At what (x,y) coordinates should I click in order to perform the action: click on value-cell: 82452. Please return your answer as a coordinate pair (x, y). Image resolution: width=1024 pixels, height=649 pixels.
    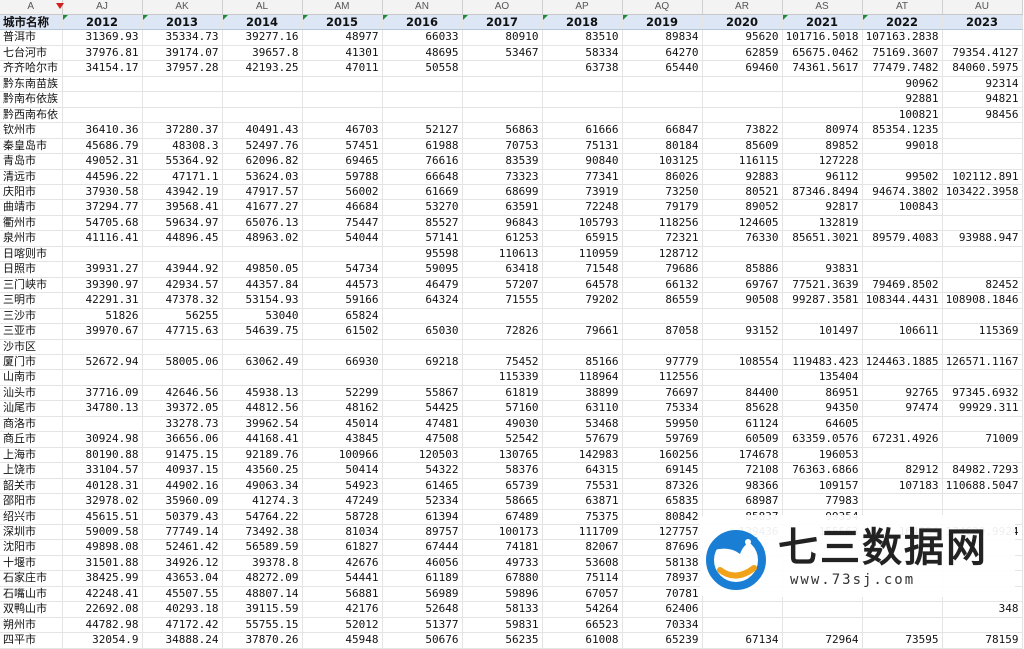
    Looking at the image, I should click on (982, 285).